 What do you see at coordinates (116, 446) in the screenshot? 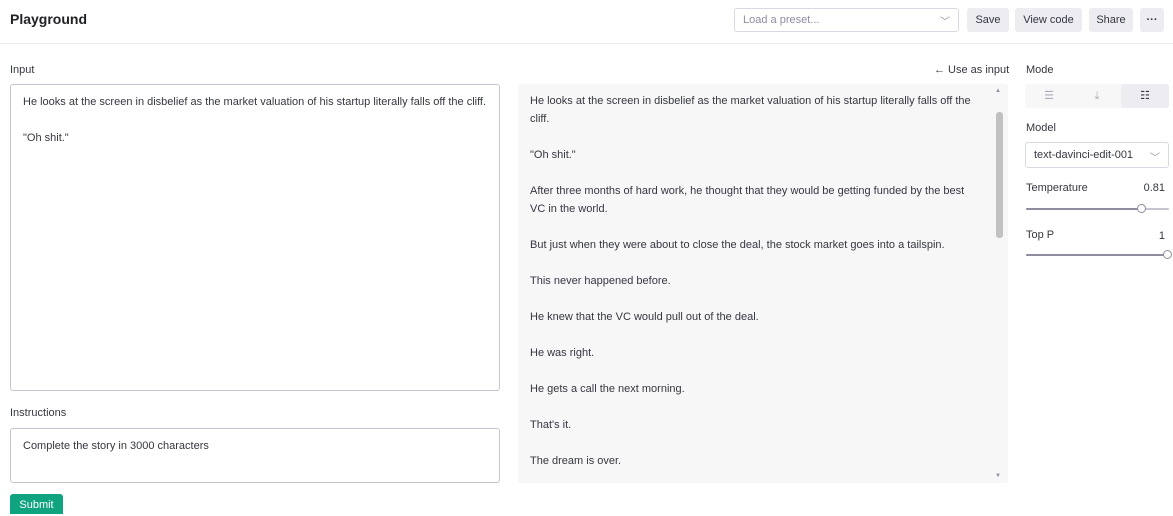
I see `instructions-value: Complete the story in 3000 characters` at bounding box center [116, 446].